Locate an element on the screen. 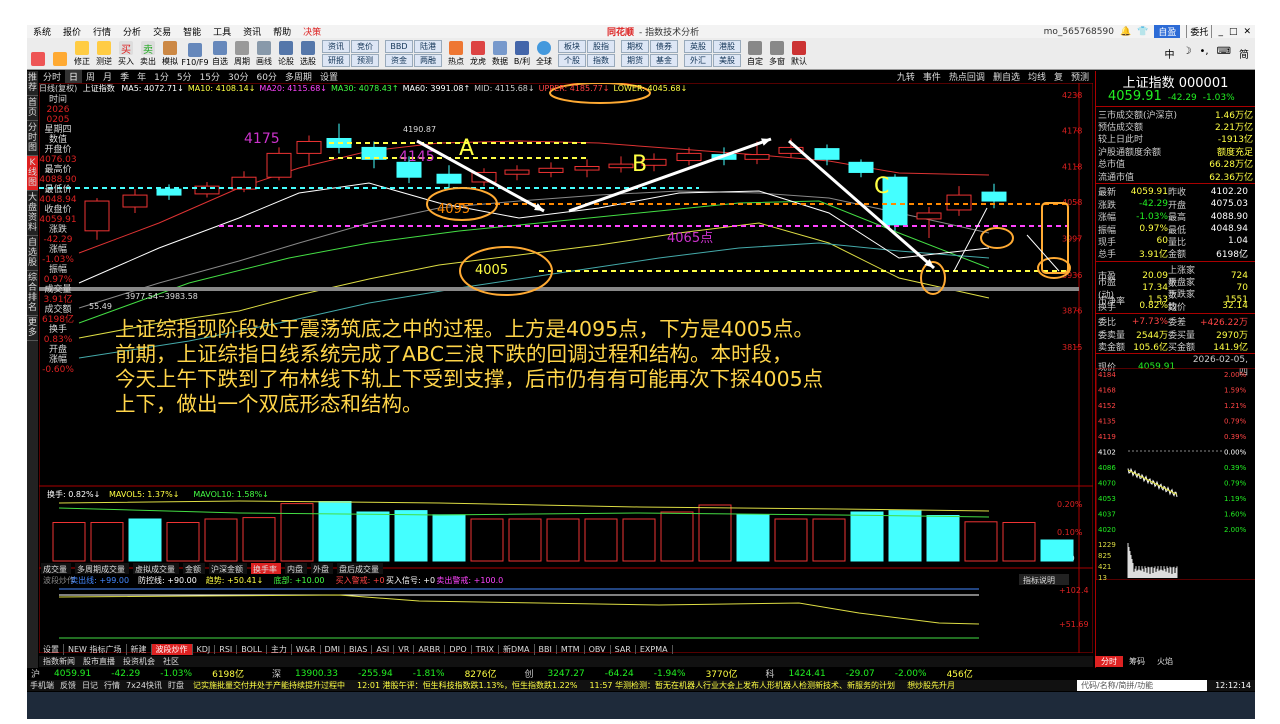 The height and width of the screenshot is (724, 1280). right-tab-chips: 筹码 is located at coordinates (1137, 661).